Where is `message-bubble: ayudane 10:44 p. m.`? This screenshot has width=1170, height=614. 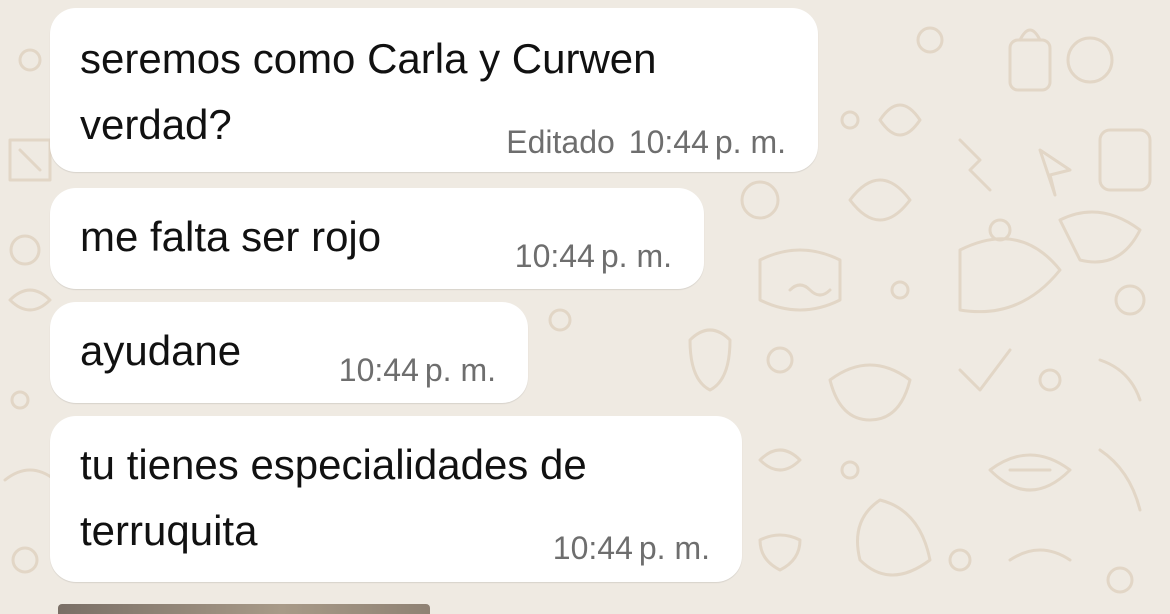
message-bubble: ayudane 10:44 p. m. is located at coordinates (289, 352).